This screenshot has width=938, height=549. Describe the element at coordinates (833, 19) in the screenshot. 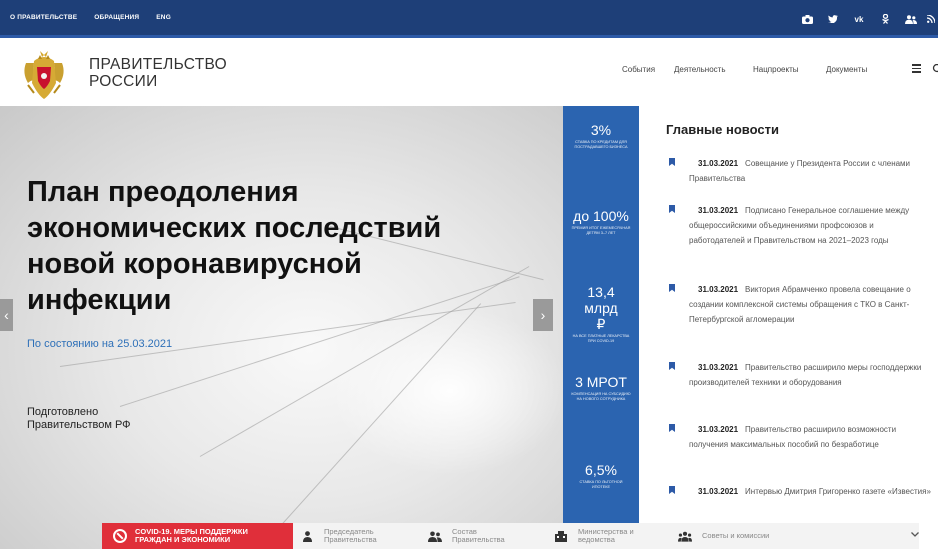

I see `twitter-icon` at that location.